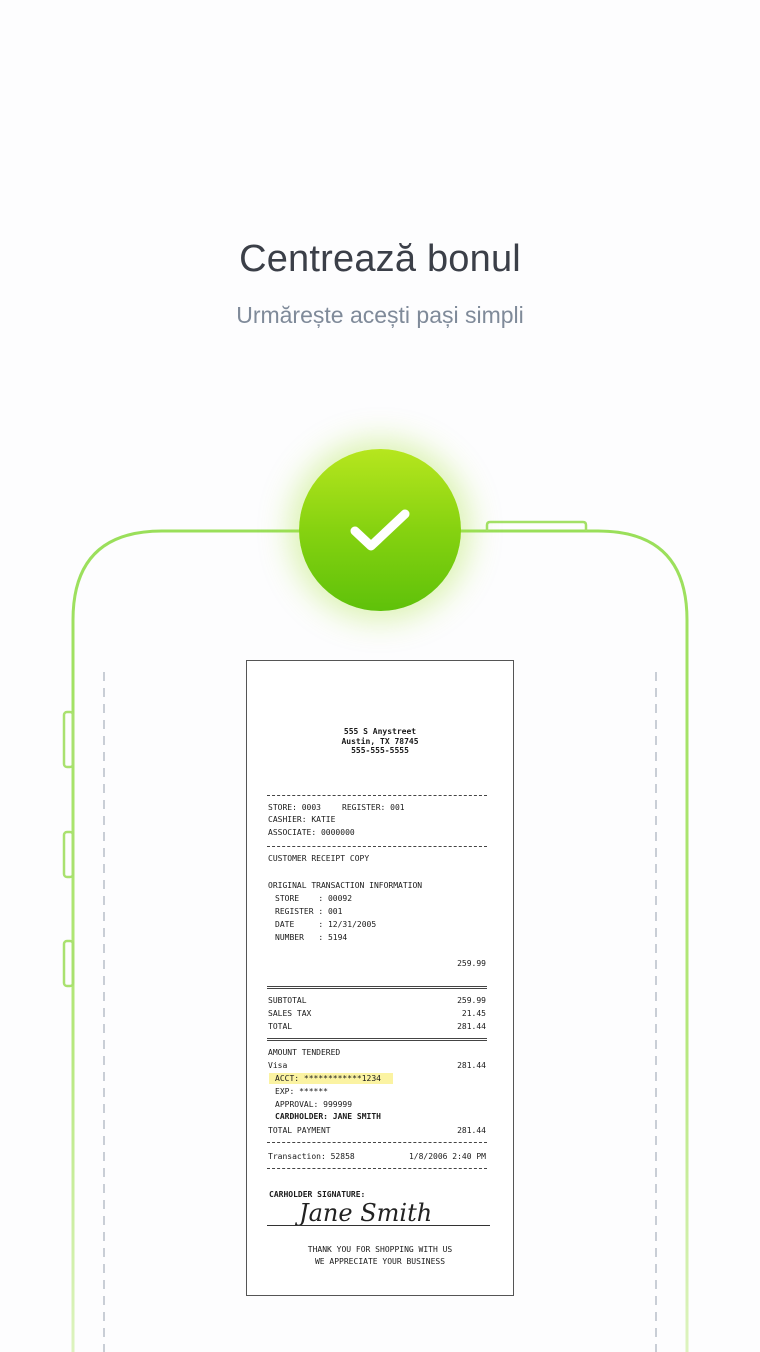 The height and width of the screenshot is (1352, 760). What do you see at coordinates (304, 1052) in the screenshot?
I see `receipt-tendered-label: AMOUNT TENDERED` at bounding box center [304, 1052].